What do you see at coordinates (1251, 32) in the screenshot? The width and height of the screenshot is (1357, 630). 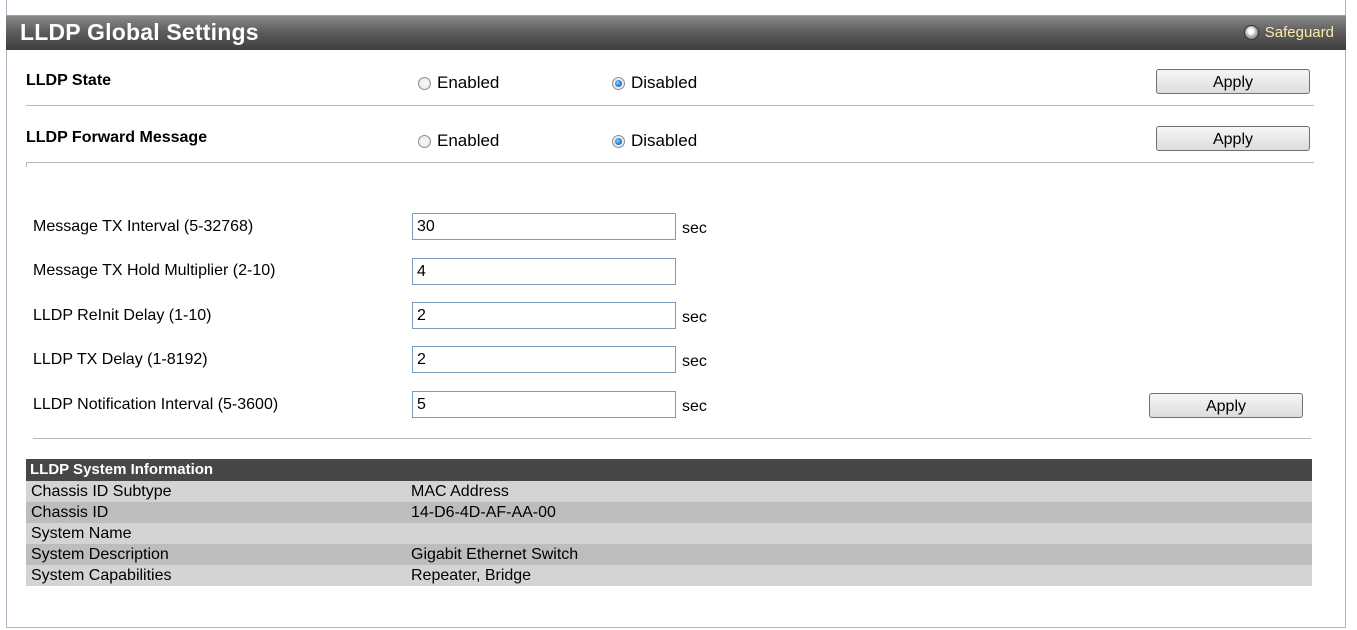 I see `safeguard-icon` at bounding box center [1251, 32].